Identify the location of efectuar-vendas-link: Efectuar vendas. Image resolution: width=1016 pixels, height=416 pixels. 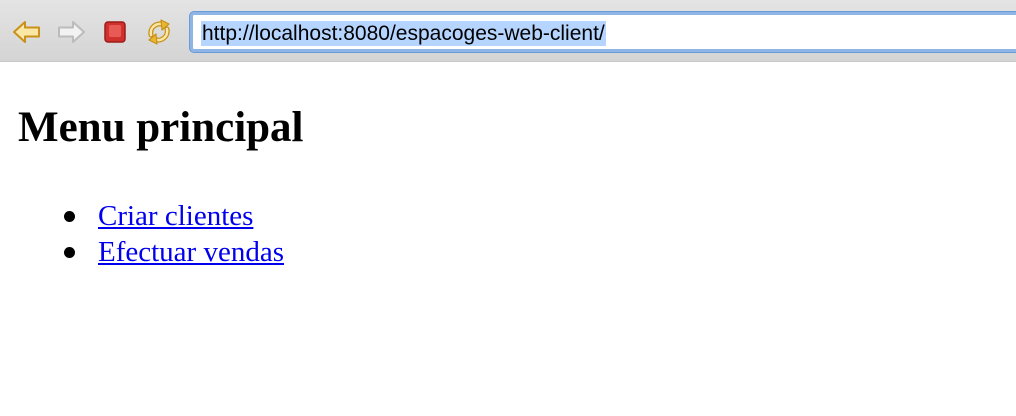
(191, 252).